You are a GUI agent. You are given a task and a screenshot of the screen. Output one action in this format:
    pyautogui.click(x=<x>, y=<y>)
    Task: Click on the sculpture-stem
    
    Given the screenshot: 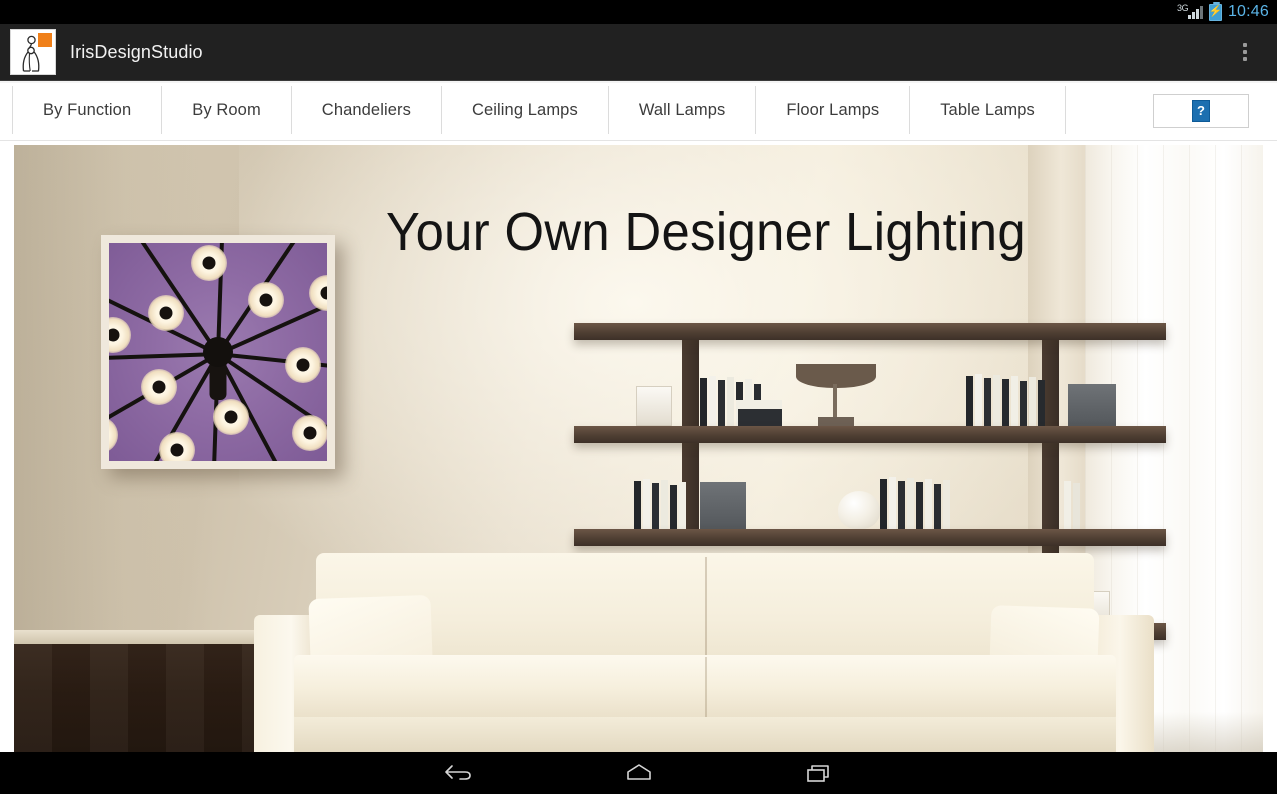 What is the action you would take?
    pyautogui.click(x=835, y=402)
    